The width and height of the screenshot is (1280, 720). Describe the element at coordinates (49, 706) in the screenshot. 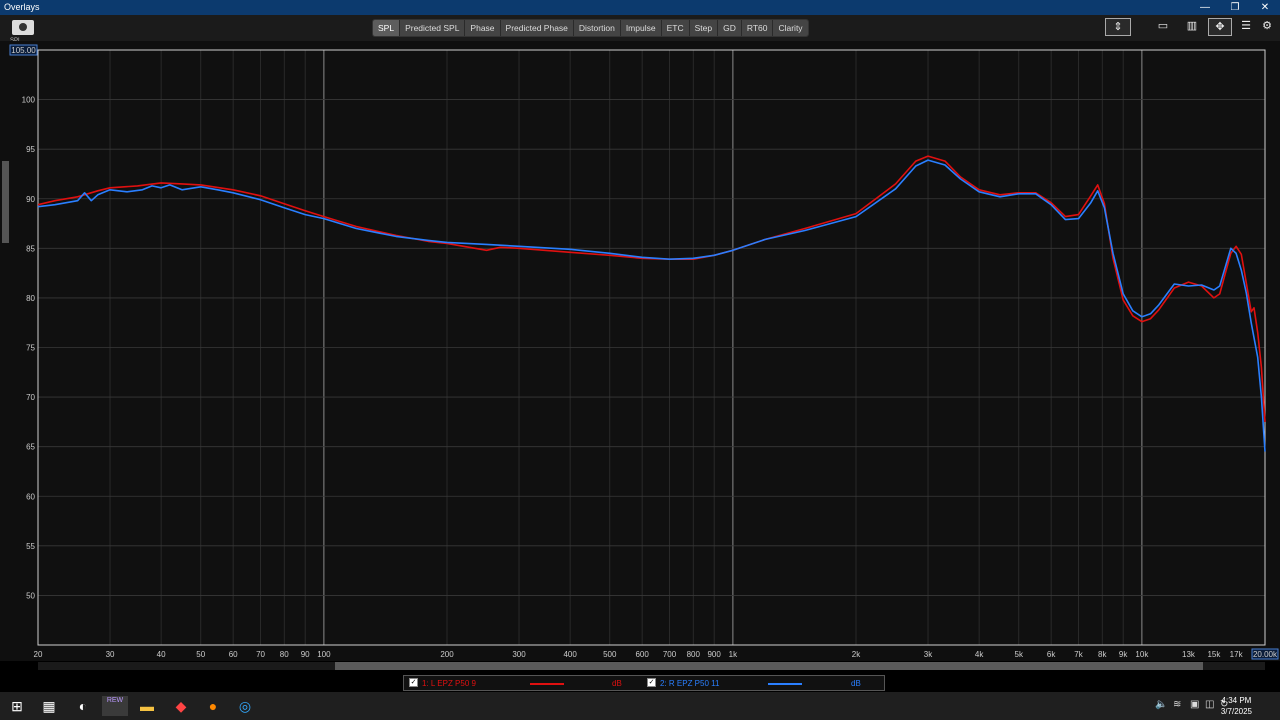

I see `calculator-icon: ▦` at that location.